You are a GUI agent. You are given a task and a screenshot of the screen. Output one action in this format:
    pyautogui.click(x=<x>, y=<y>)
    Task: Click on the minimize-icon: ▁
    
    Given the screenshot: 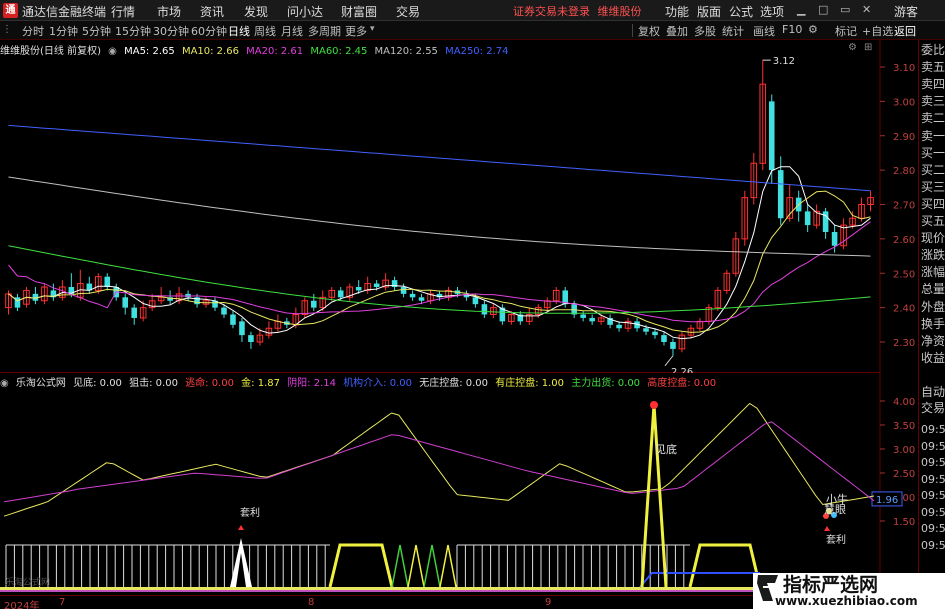 What is the action you would take?
    pyautogui.click(x=801, y=9)
    